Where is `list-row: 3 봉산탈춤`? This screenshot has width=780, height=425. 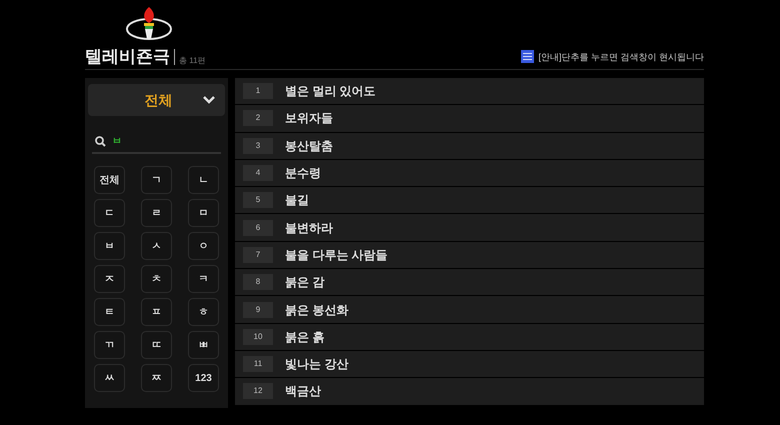 list-row: 3 봉산탈춤 is located at coordinates (469, 145).